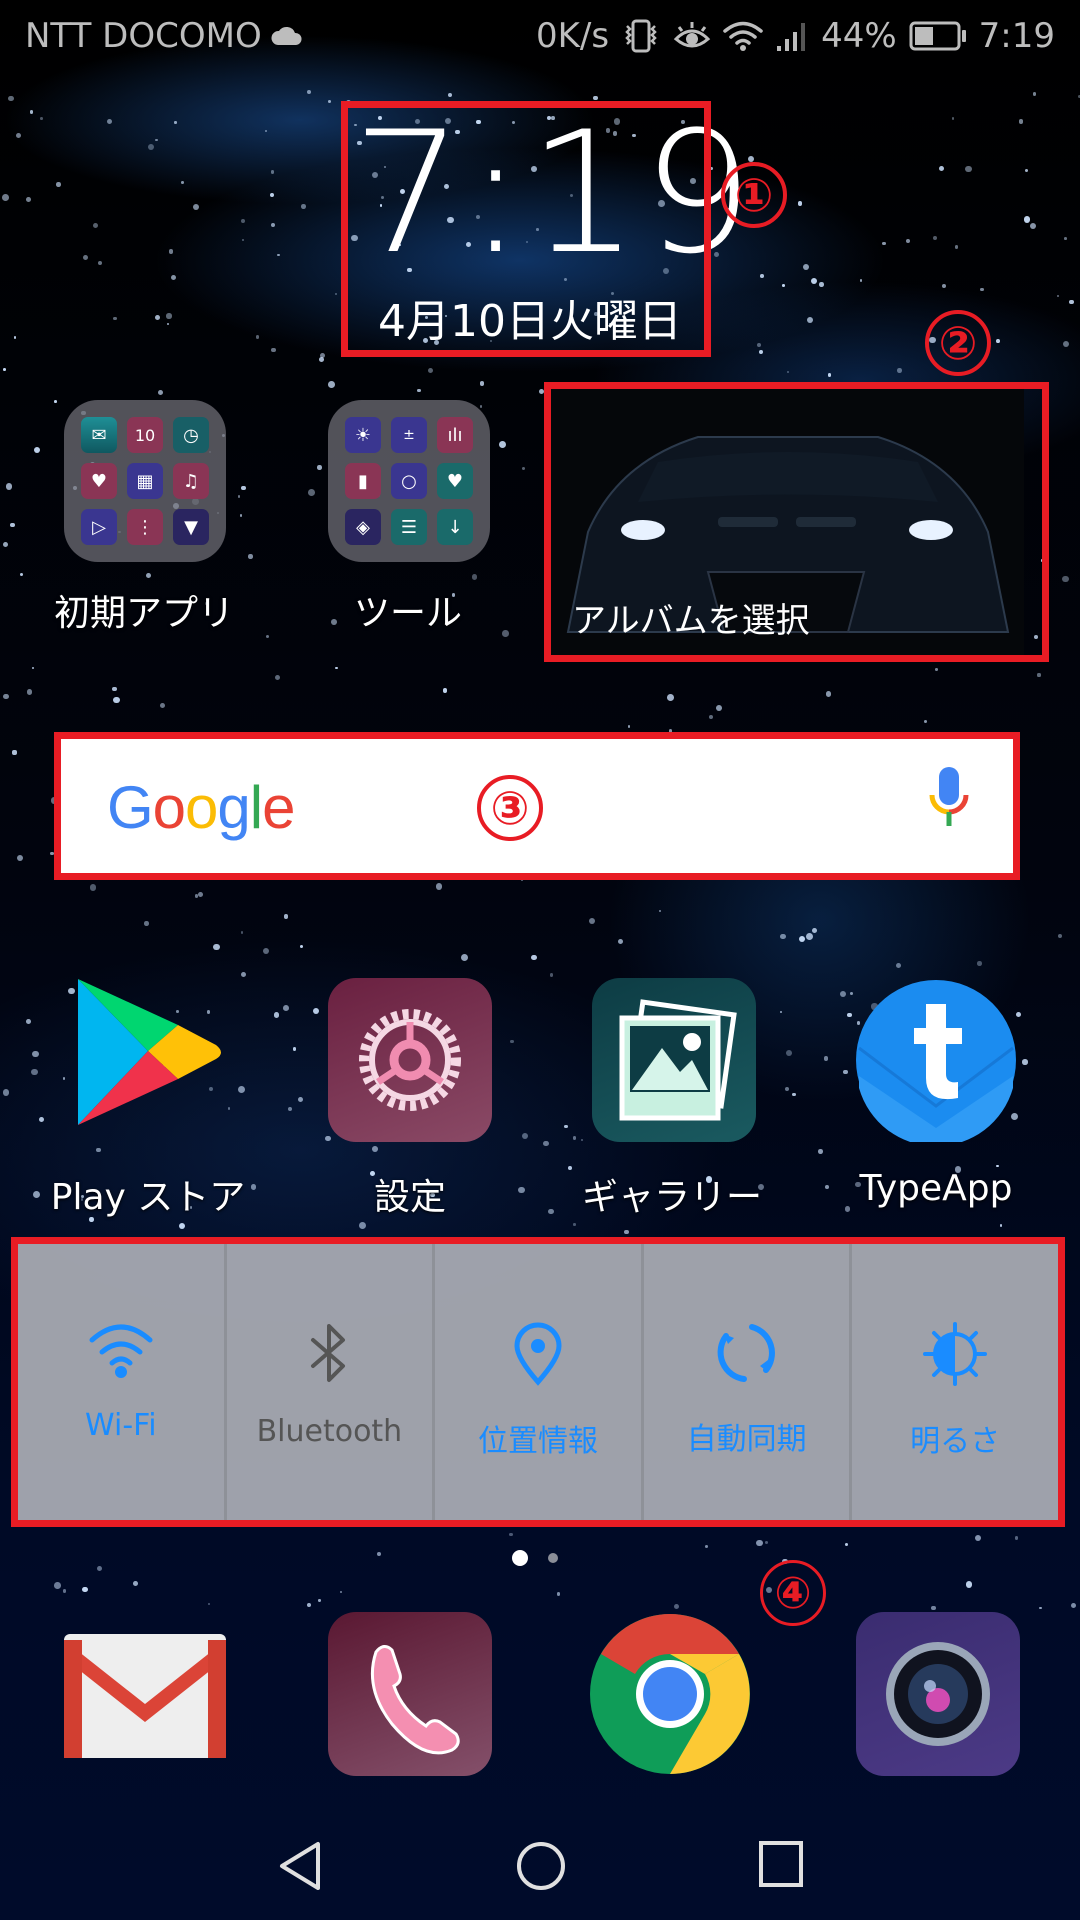  What do you see at coordinates (781, 1866) in the screenshot?
I see `recents-button` at bounding box center [781, 1866].